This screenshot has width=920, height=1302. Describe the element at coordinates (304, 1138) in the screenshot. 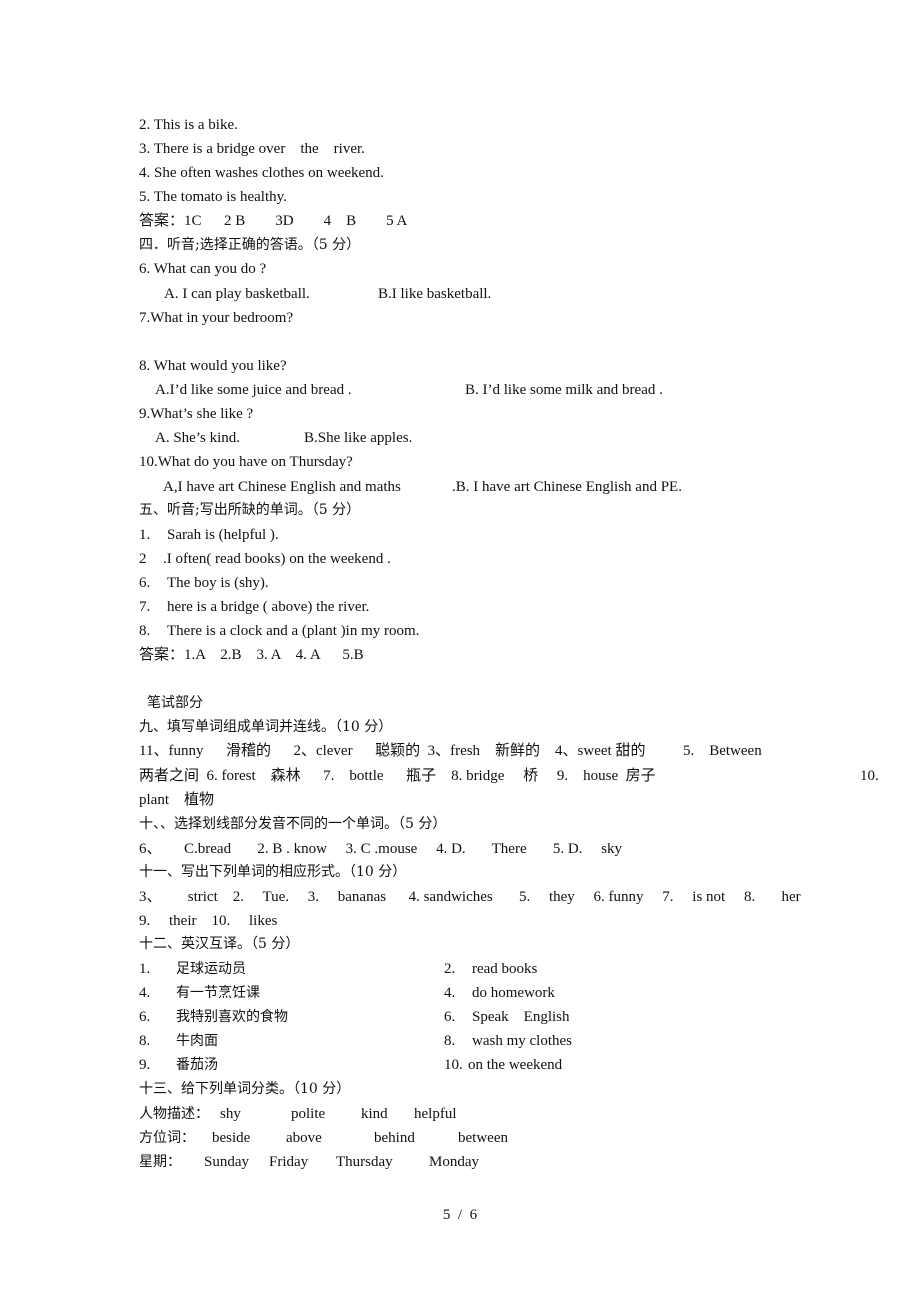

I see `category-word: above` at that location.